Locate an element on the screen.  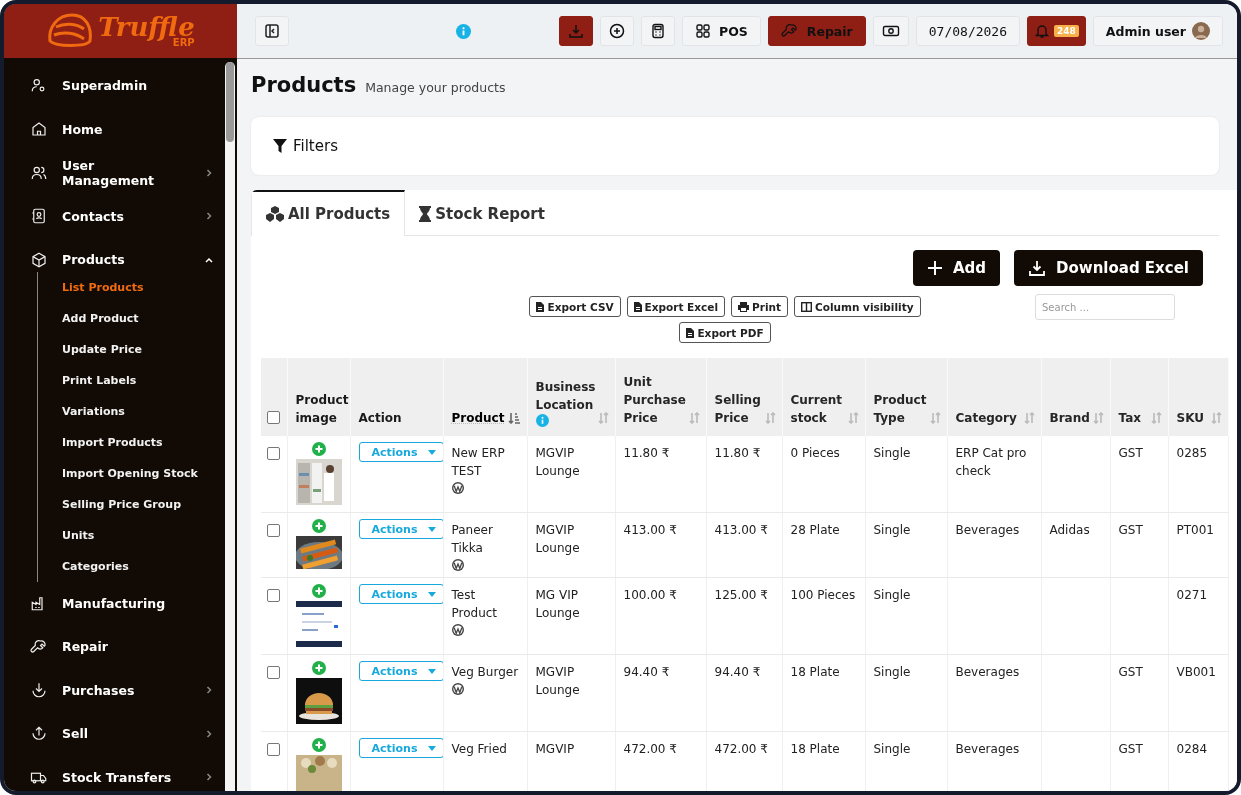
grid-icon is located at coordinates (703, 31).